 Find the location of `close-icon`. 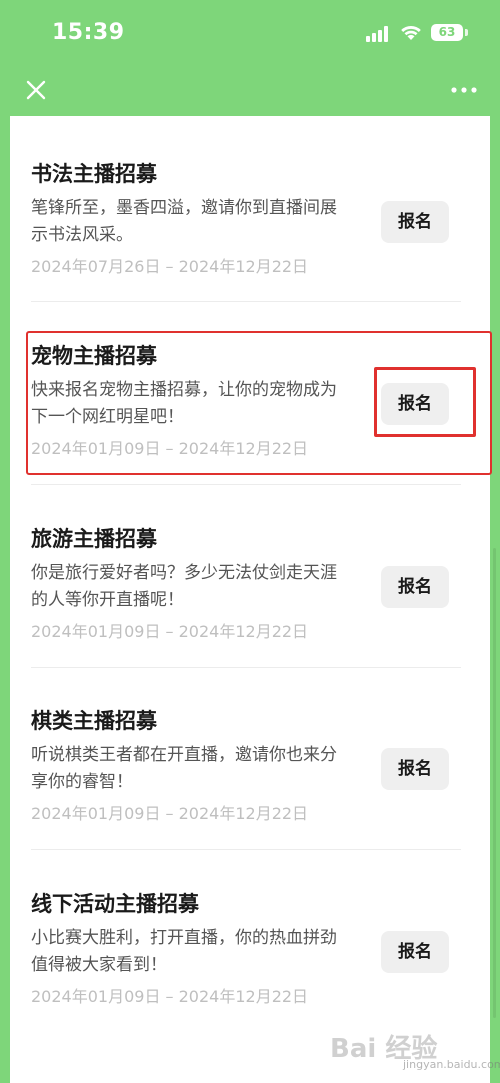

close-icon is located at coordinates (36, 90).